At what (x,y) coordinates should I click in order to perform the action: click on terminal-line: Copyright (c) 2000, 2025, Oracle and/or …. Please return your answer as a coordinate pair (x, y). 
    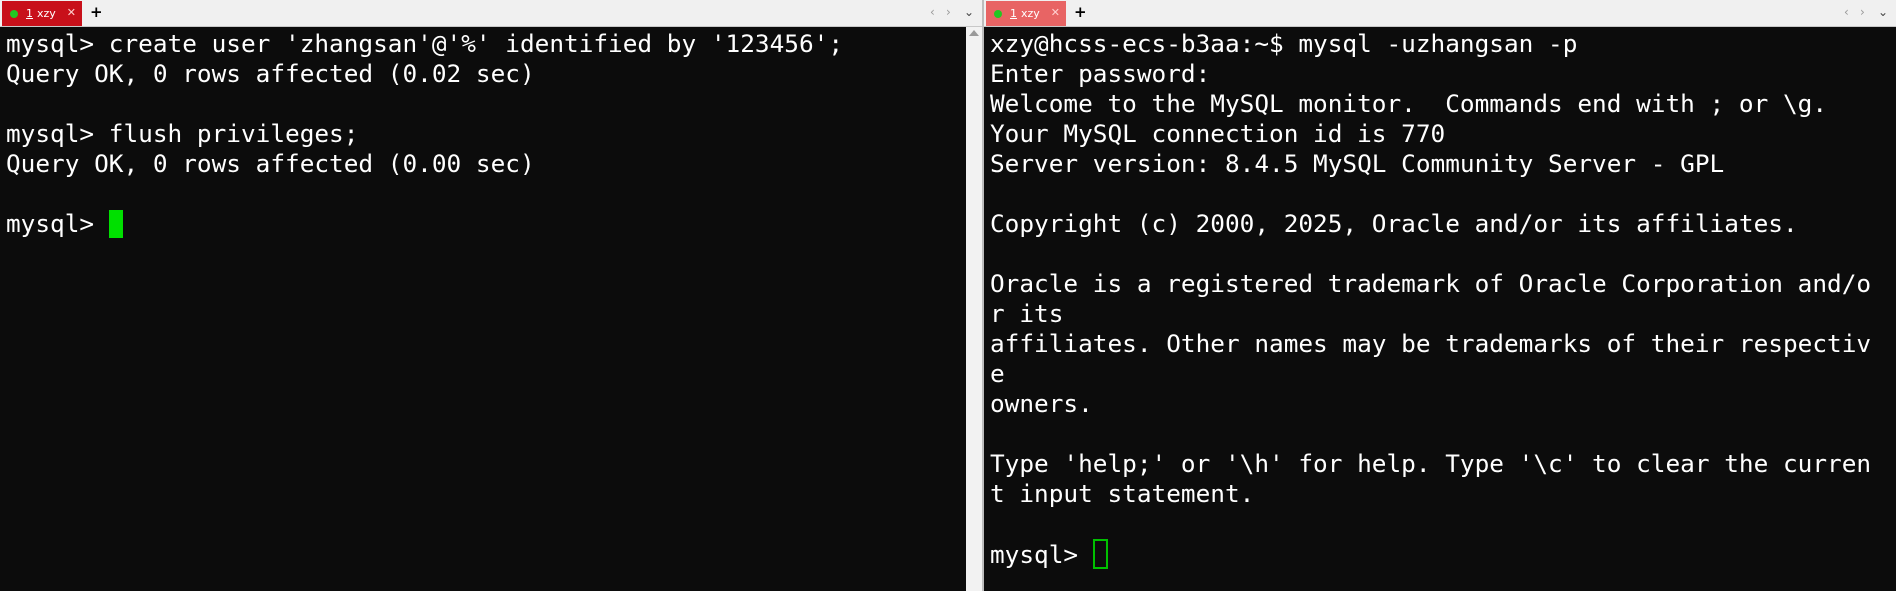
    Looking at the image, I should click on (1394, 223).